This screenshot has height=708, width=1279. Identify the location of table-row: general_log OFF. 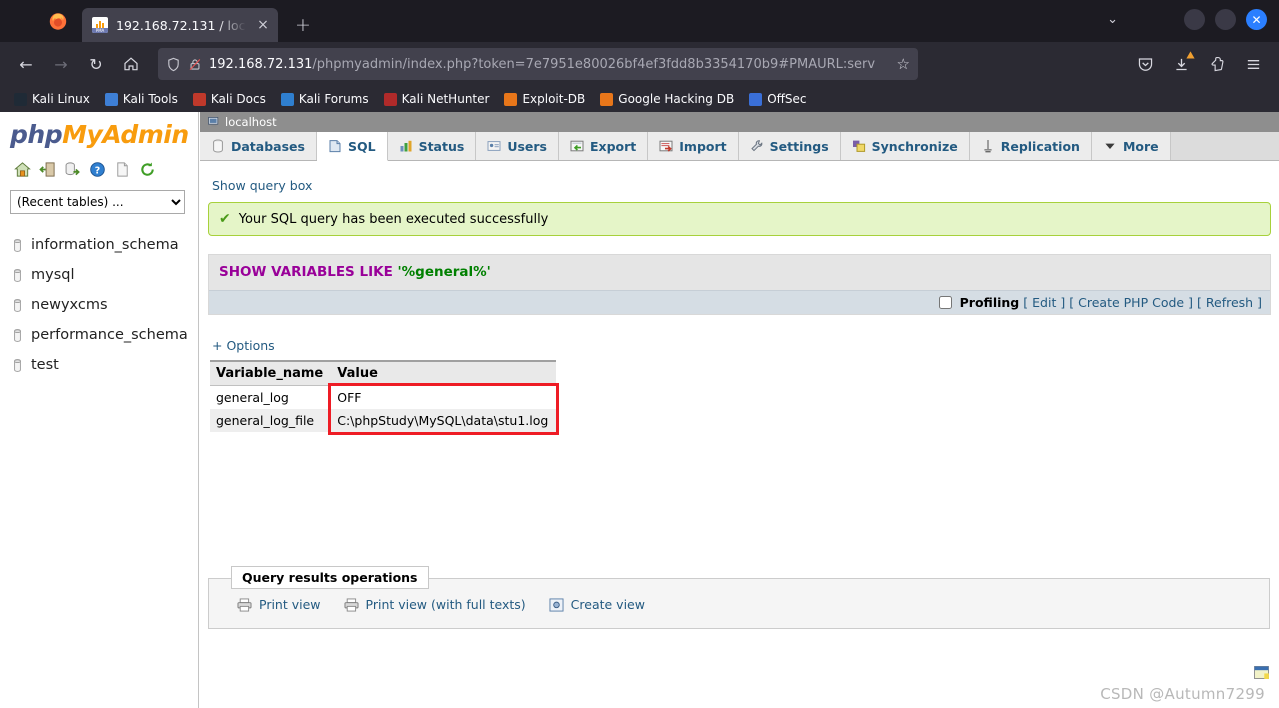
(383, 397).